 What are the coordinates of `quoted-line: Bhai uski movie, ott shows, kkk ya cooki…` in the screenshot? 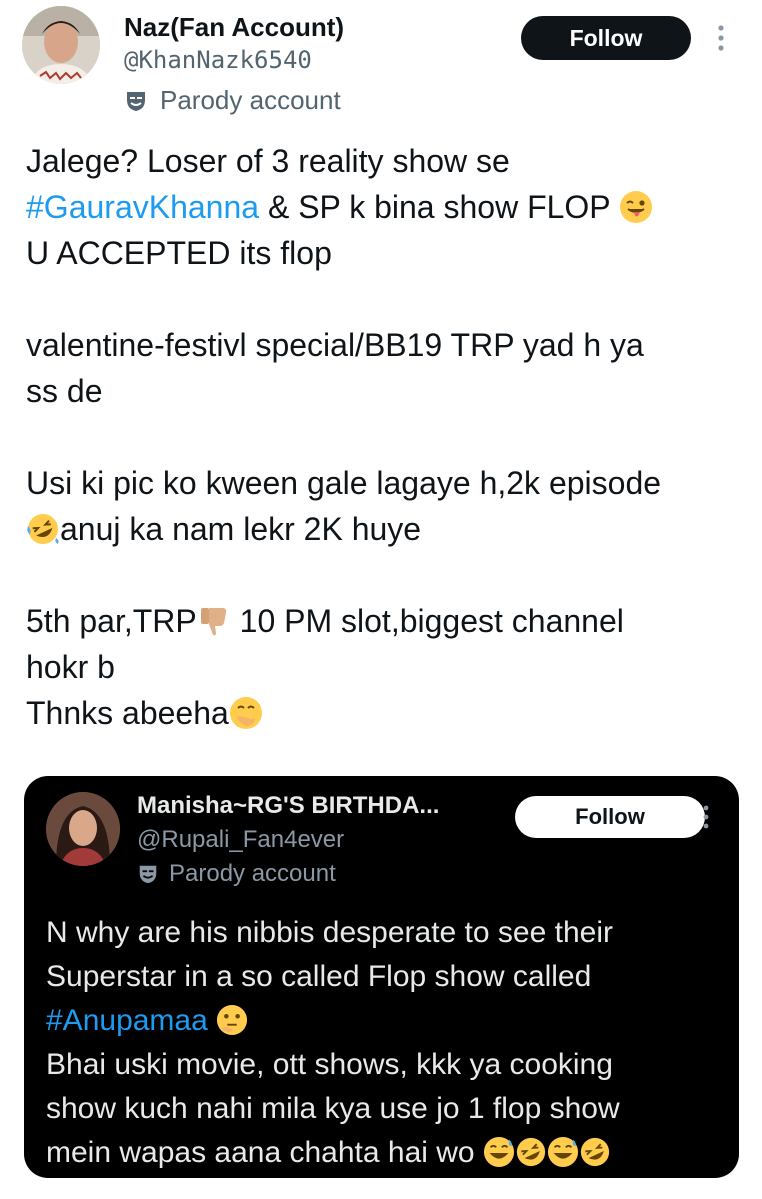 It's located at (329, 1064).